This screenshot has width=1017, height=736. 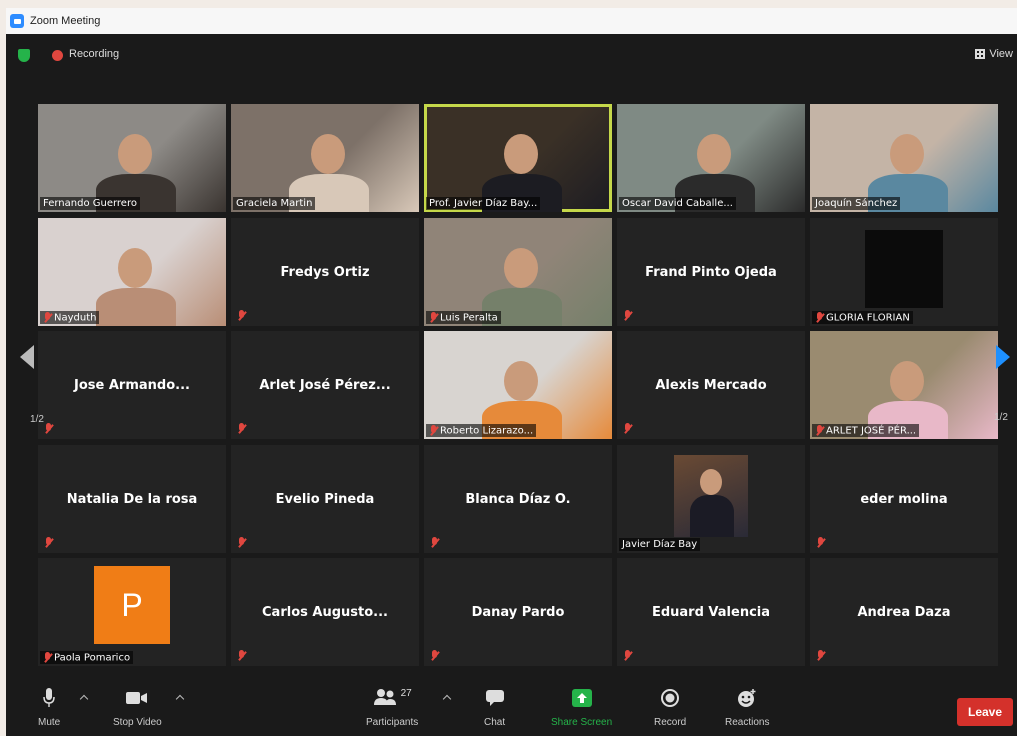 What do you see at coordinates (582, 722) in the screenshot?
I see `share-screen-label: Share Screen` at bounding box center [582, 722].